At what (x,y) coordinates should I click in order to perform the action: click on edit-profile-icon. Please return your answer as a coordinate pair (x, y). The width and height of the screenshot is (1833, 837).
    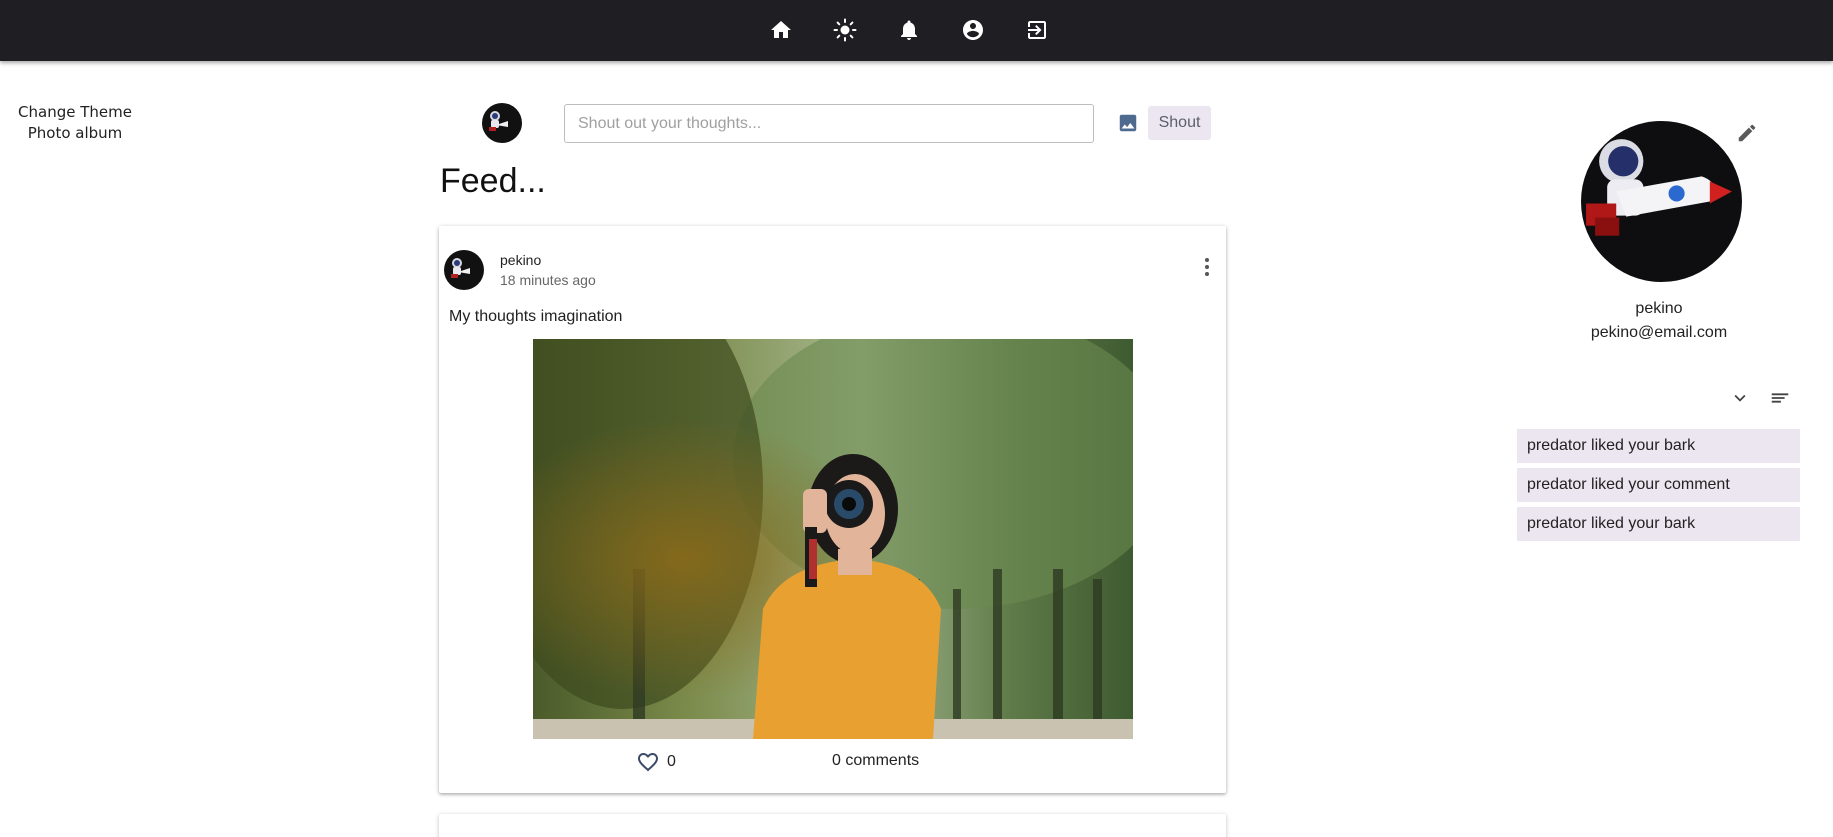
    Looking at the image, I should click on (1747, 133).